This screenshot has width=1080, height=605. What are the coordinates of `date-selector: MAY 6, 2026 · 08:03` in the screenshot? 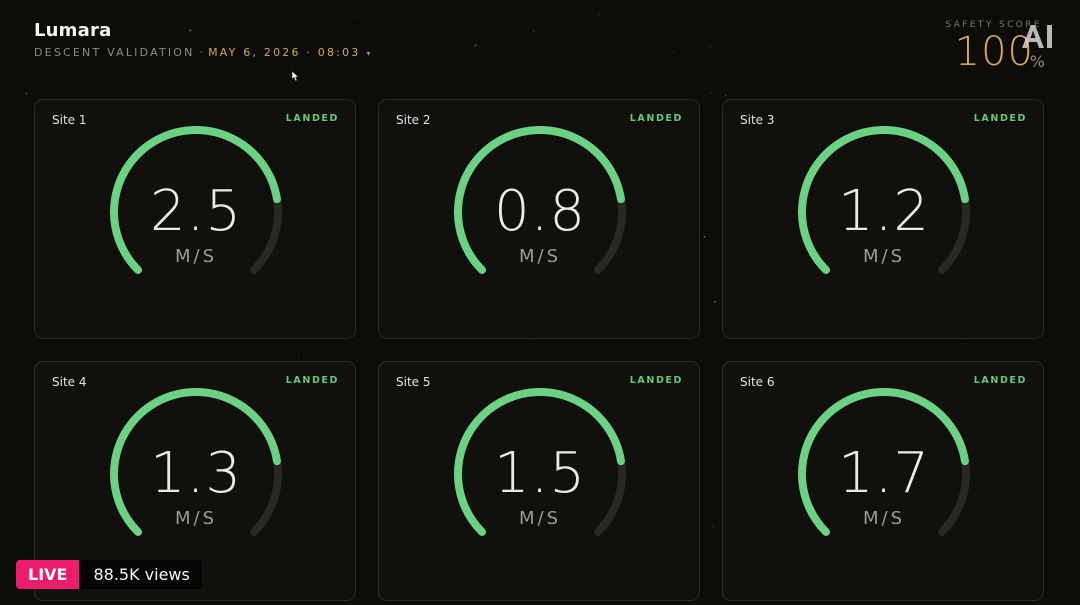 It's located at (284, 52).